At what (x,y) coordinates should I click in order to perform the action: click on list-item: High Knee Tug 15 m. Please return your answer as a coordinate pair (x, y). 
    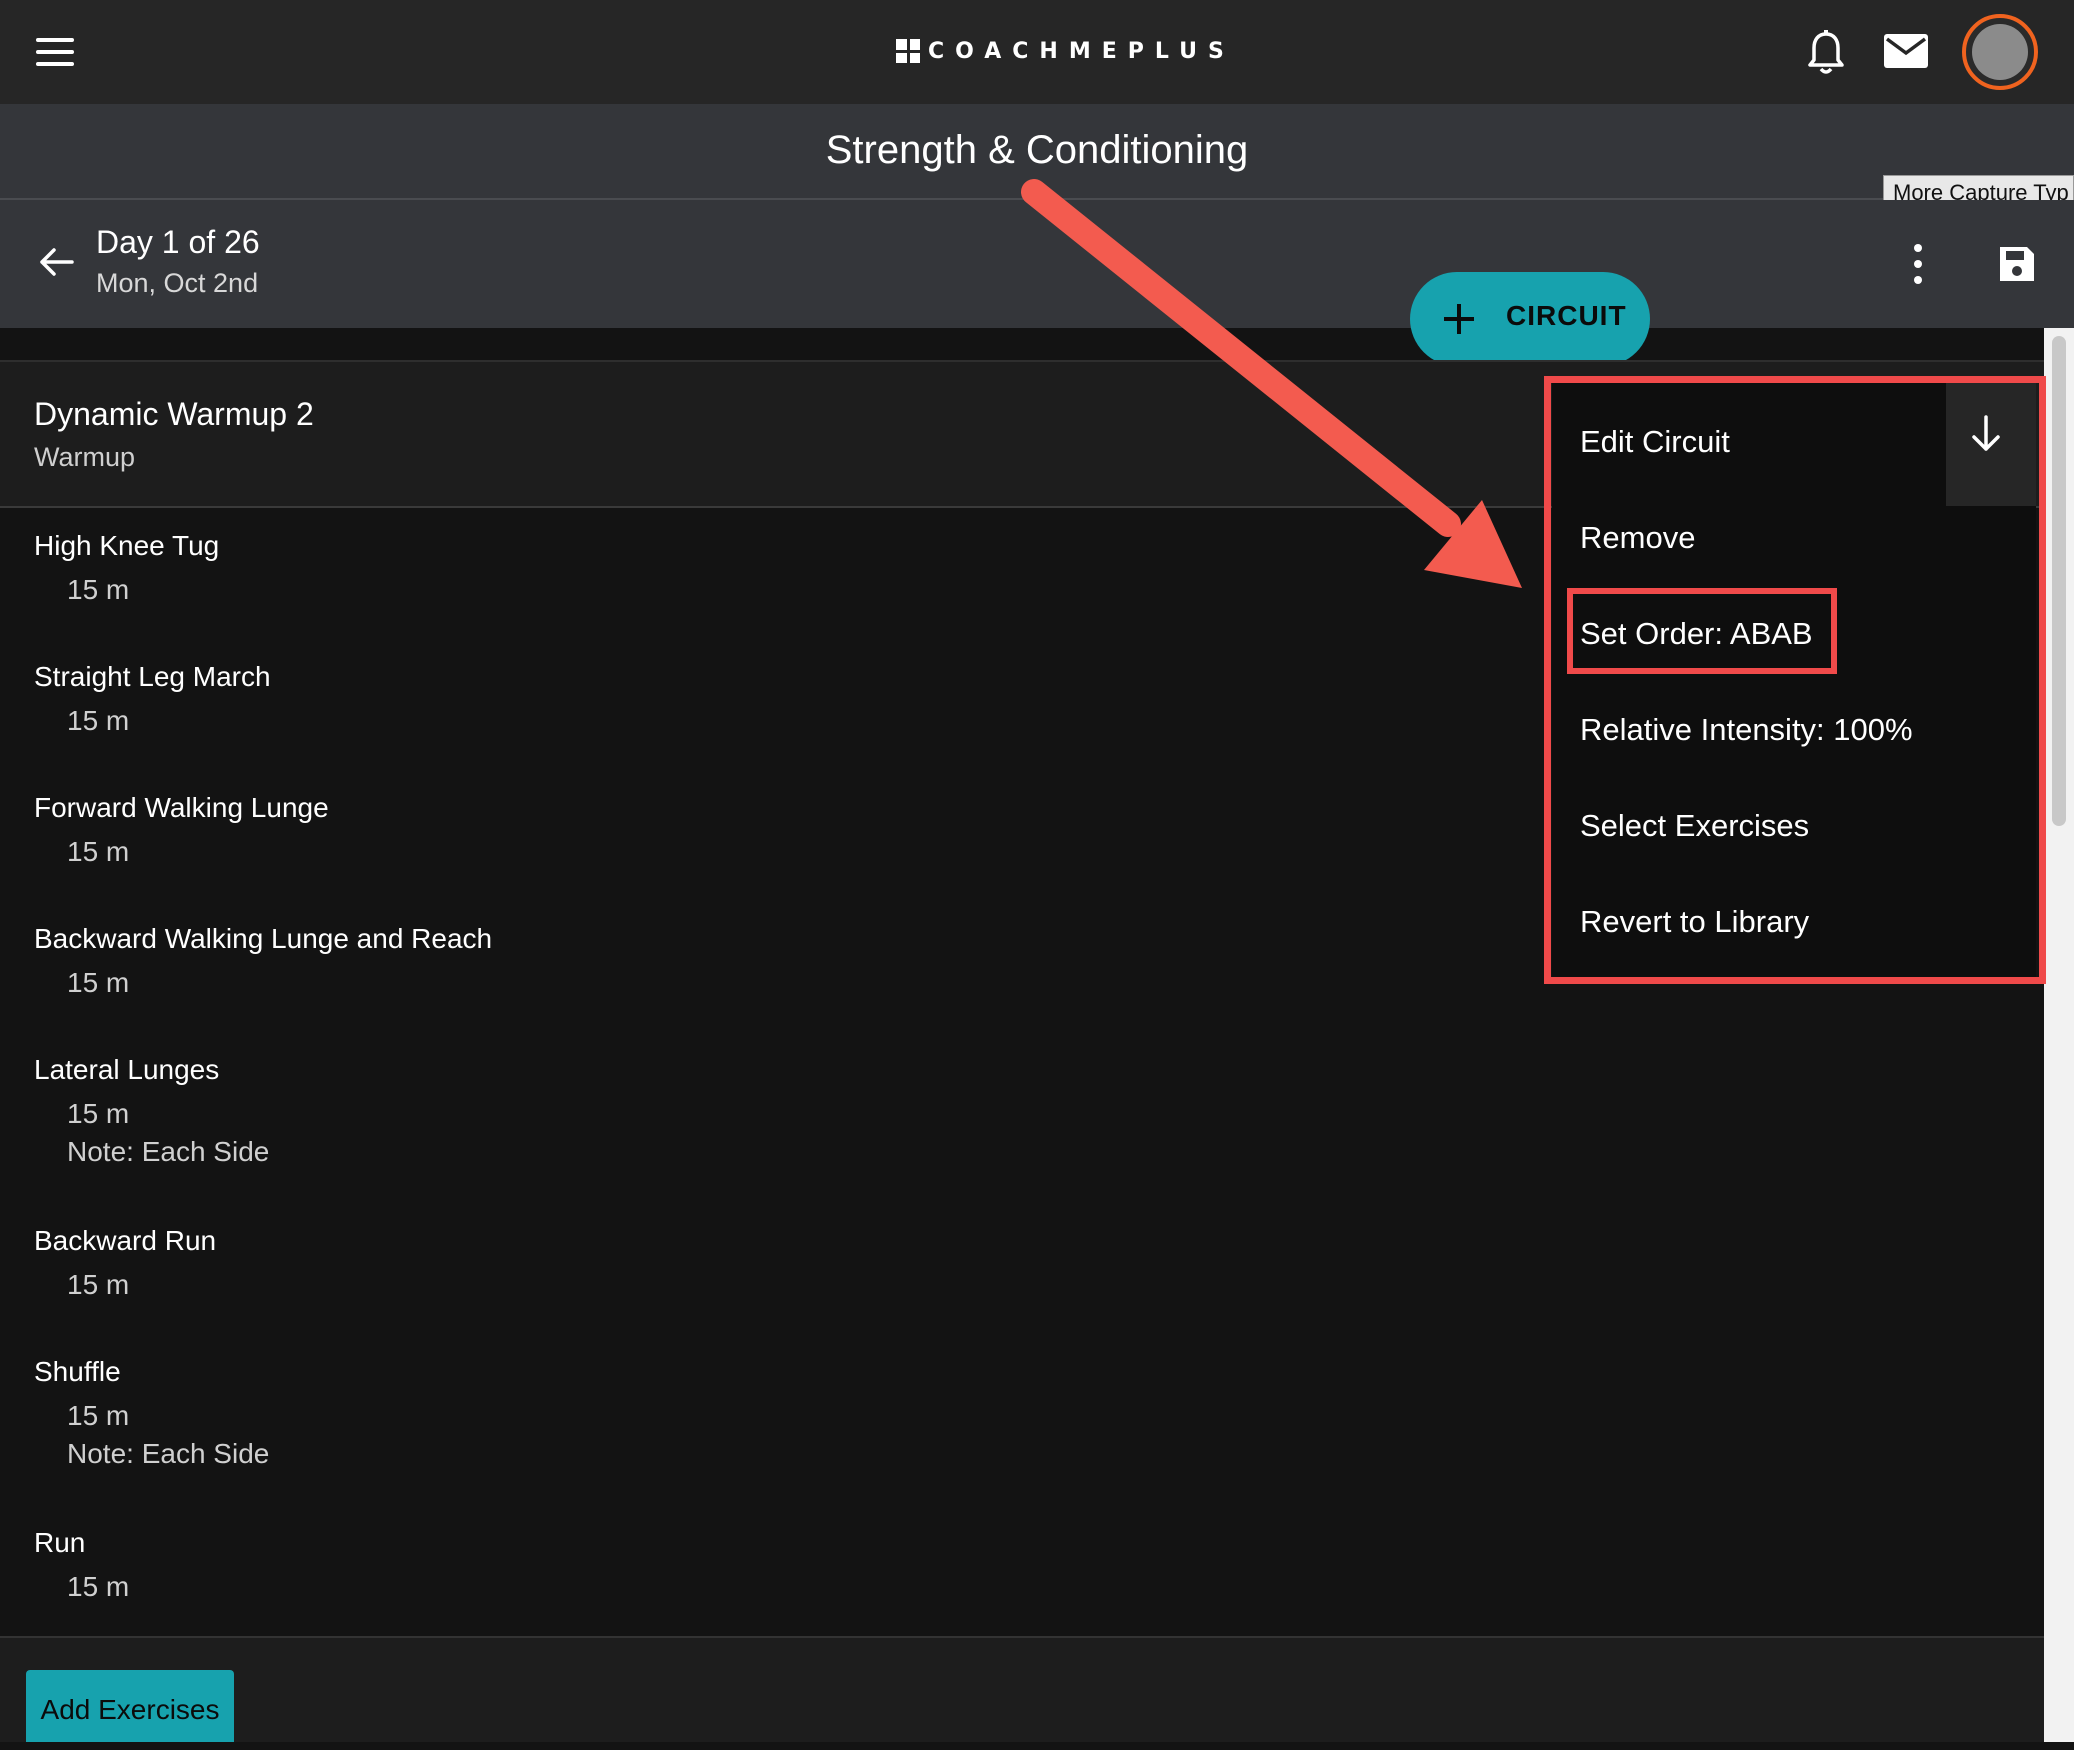
    Looking at the image, I should click on (126, 568).